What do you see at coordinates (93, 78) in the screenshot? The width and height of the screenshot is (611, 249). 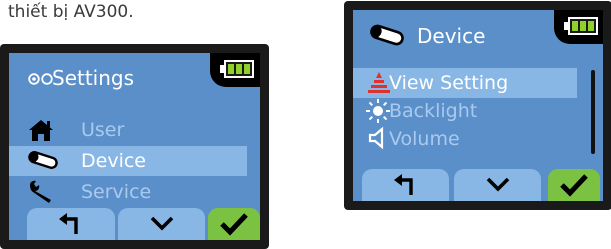 I see `screen-title: Settings` at bounding box center [93, 78].